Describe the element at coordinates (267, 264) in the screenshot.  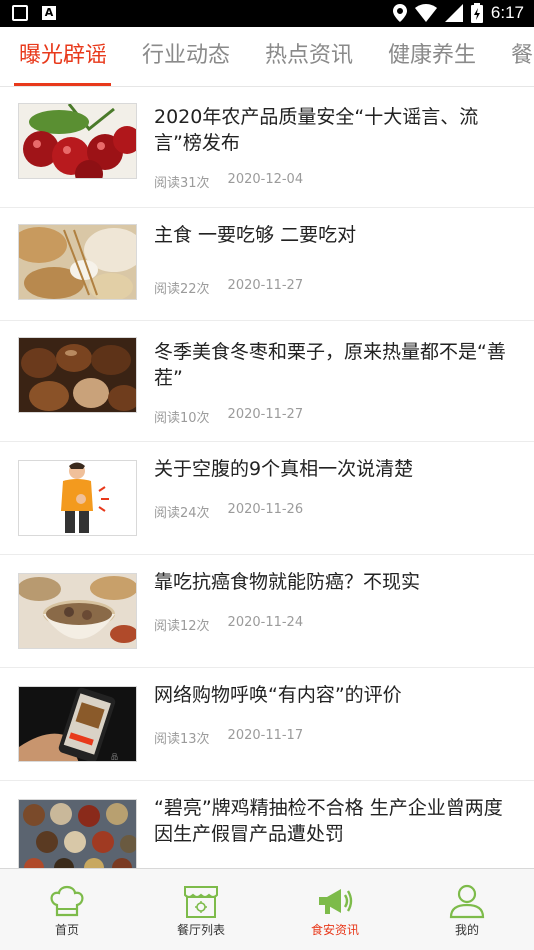
I see `article-item: 主食 一要吃够 二要吃对 阅读22次 2020-11-27` at that location.